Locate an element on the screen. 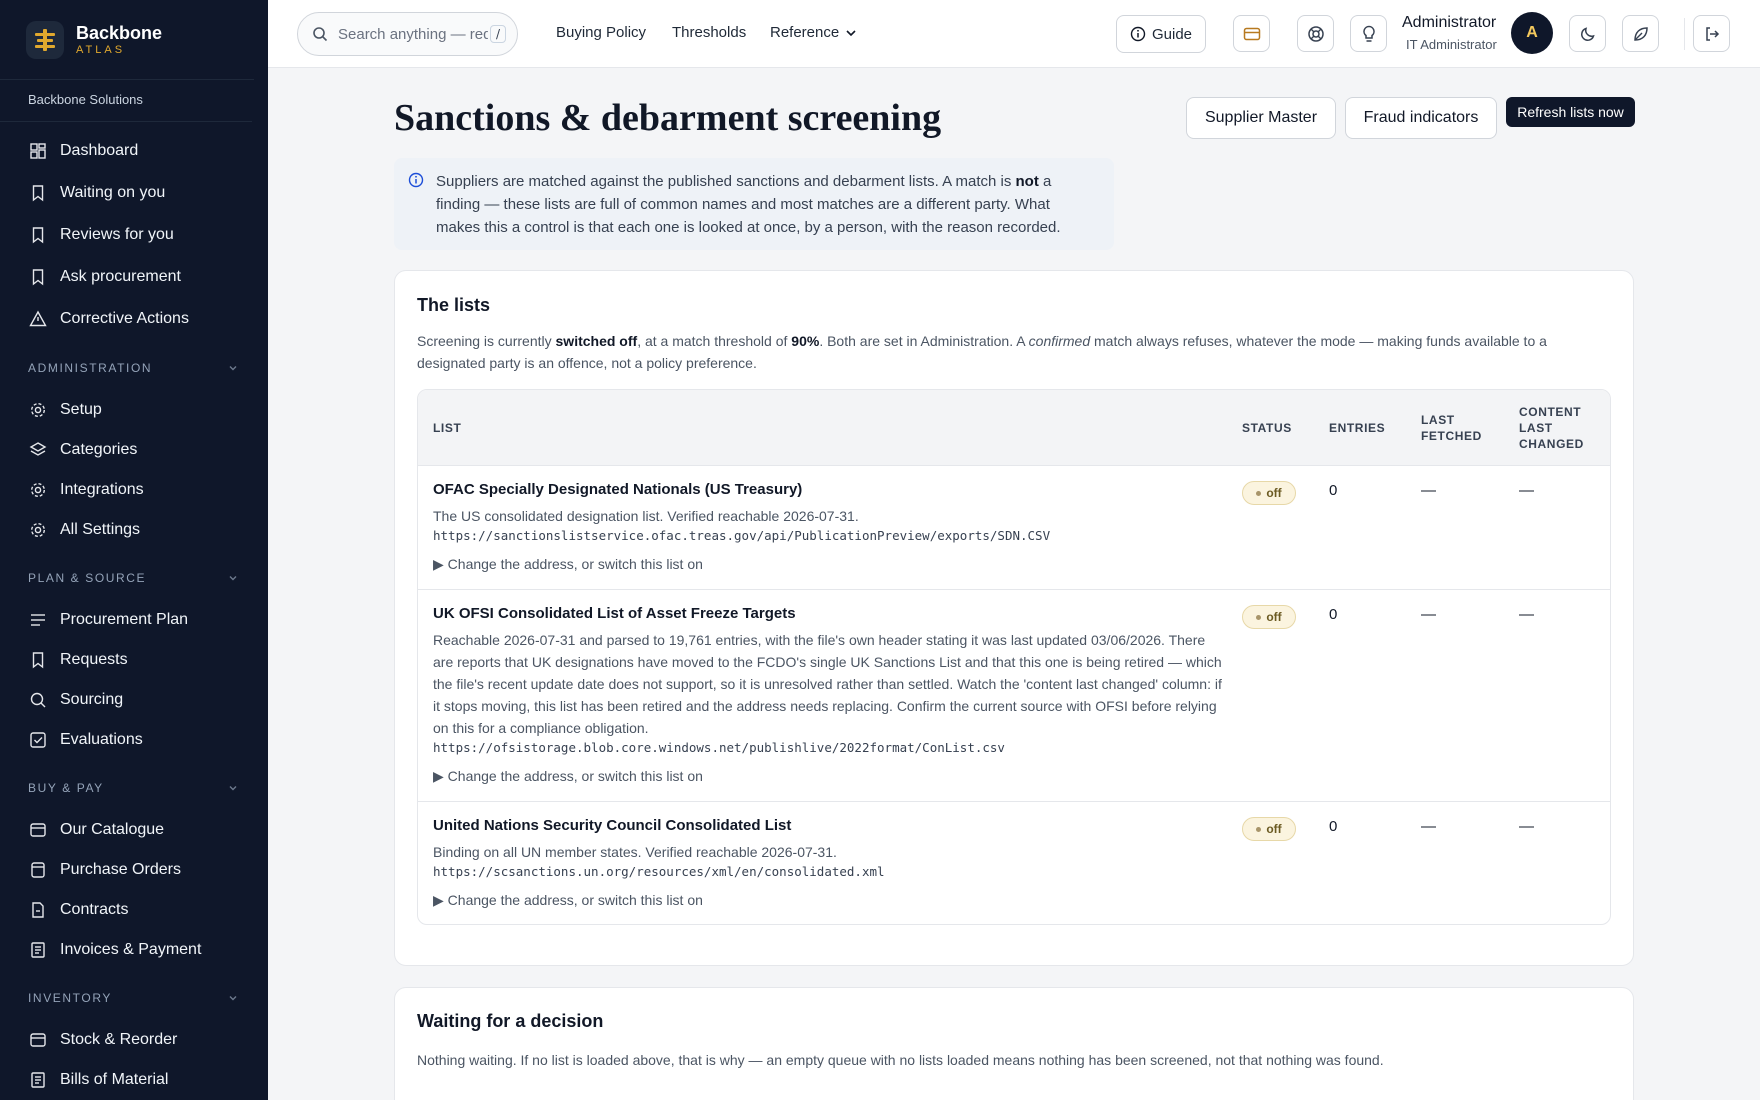 The image size is (1760, 1100). sidebar-item-purchase-orders: Purchase Orders is located at coordinates (134, 870).